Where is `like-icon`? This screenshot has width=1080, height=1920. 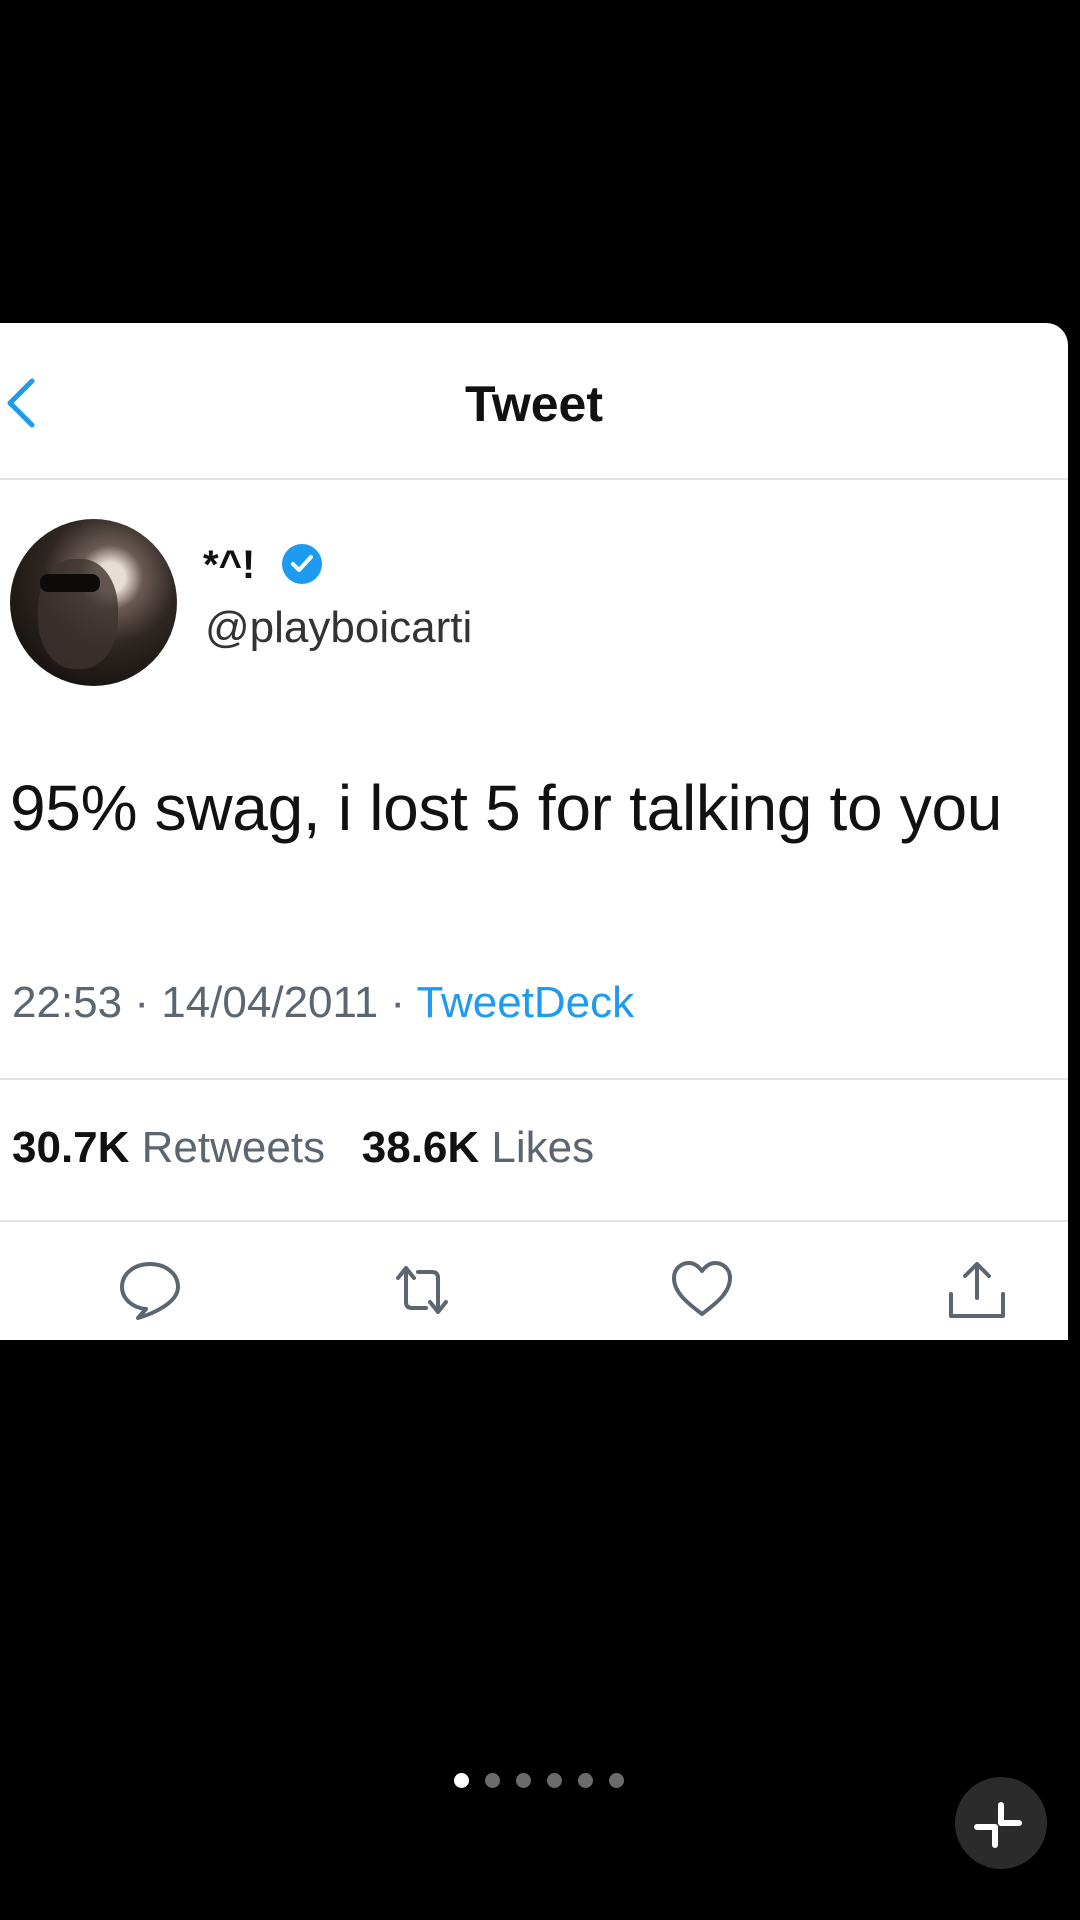 like-icon is located at coordinates (702, 1290).